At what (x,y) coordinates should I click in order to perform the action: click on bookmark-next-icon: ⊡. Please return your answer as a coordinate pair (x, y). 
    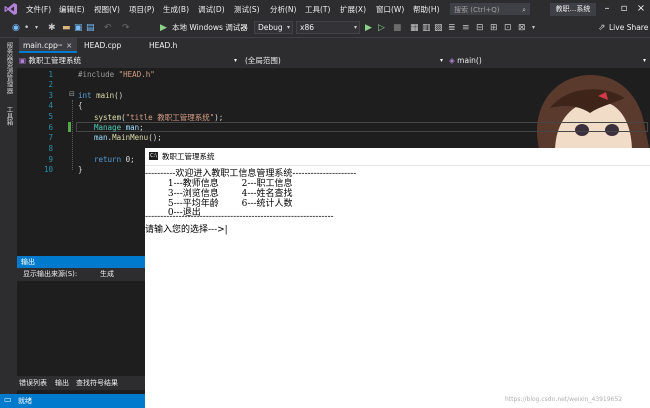
    Looking at the image, I should click on (508, 28).